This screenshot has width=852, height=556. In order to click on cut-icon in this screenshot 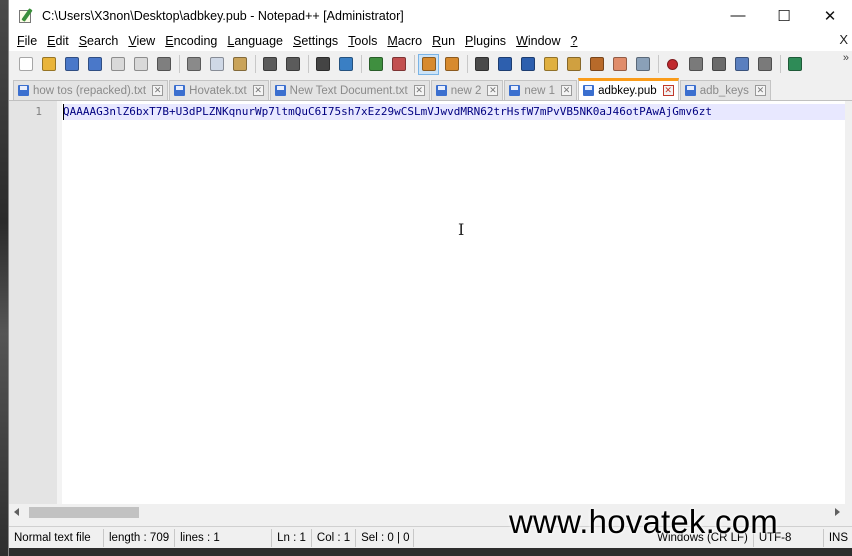, I will do `click(193, 64)`.